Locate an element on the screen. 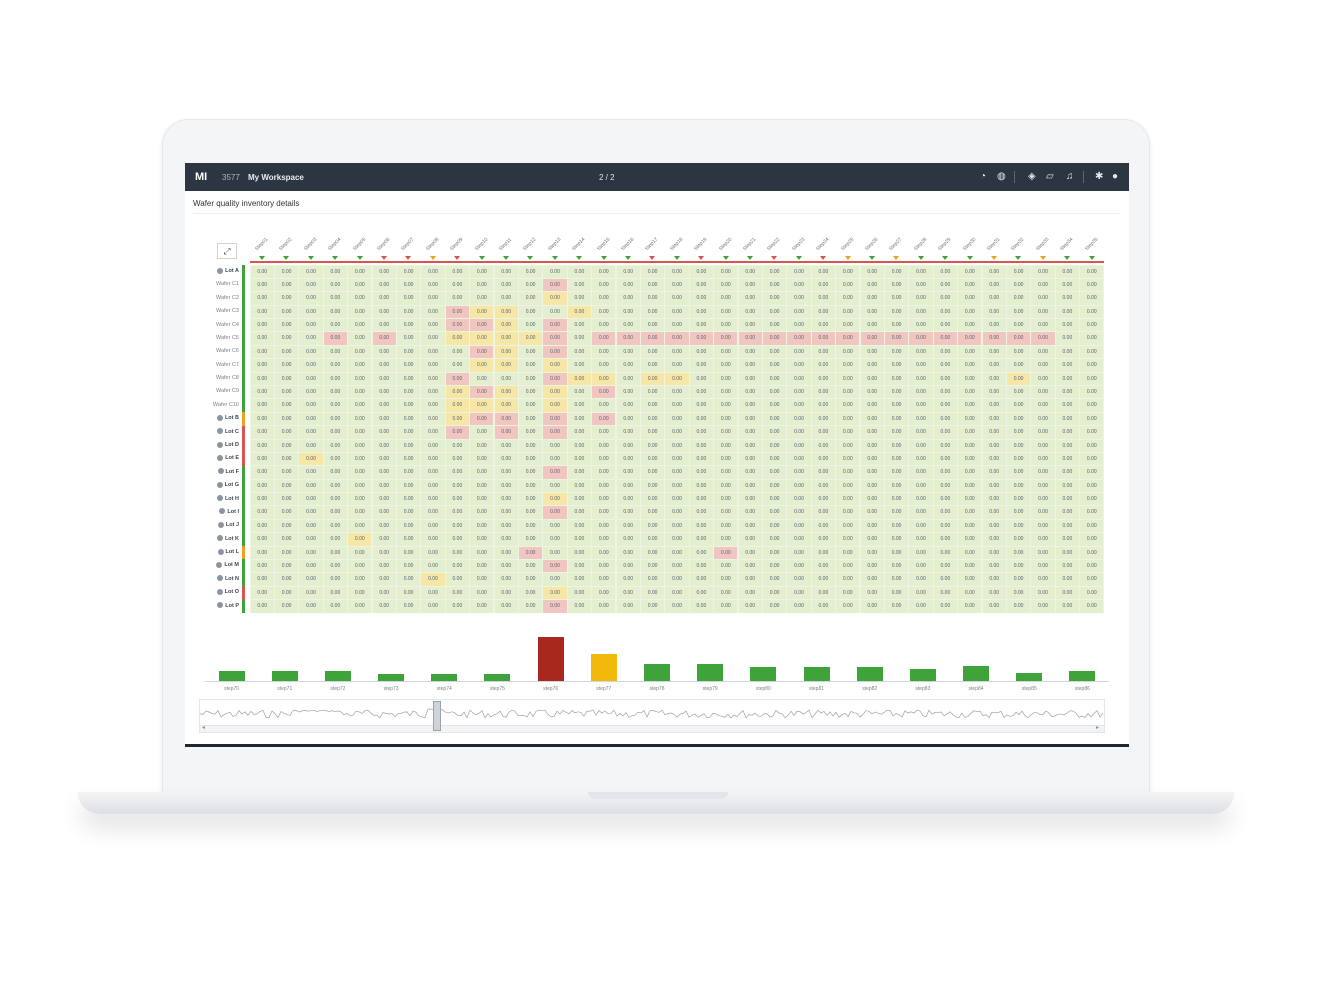 This screenshot has height=987, width=1317. column-header: Step30 is located at coordinates (970, 249).